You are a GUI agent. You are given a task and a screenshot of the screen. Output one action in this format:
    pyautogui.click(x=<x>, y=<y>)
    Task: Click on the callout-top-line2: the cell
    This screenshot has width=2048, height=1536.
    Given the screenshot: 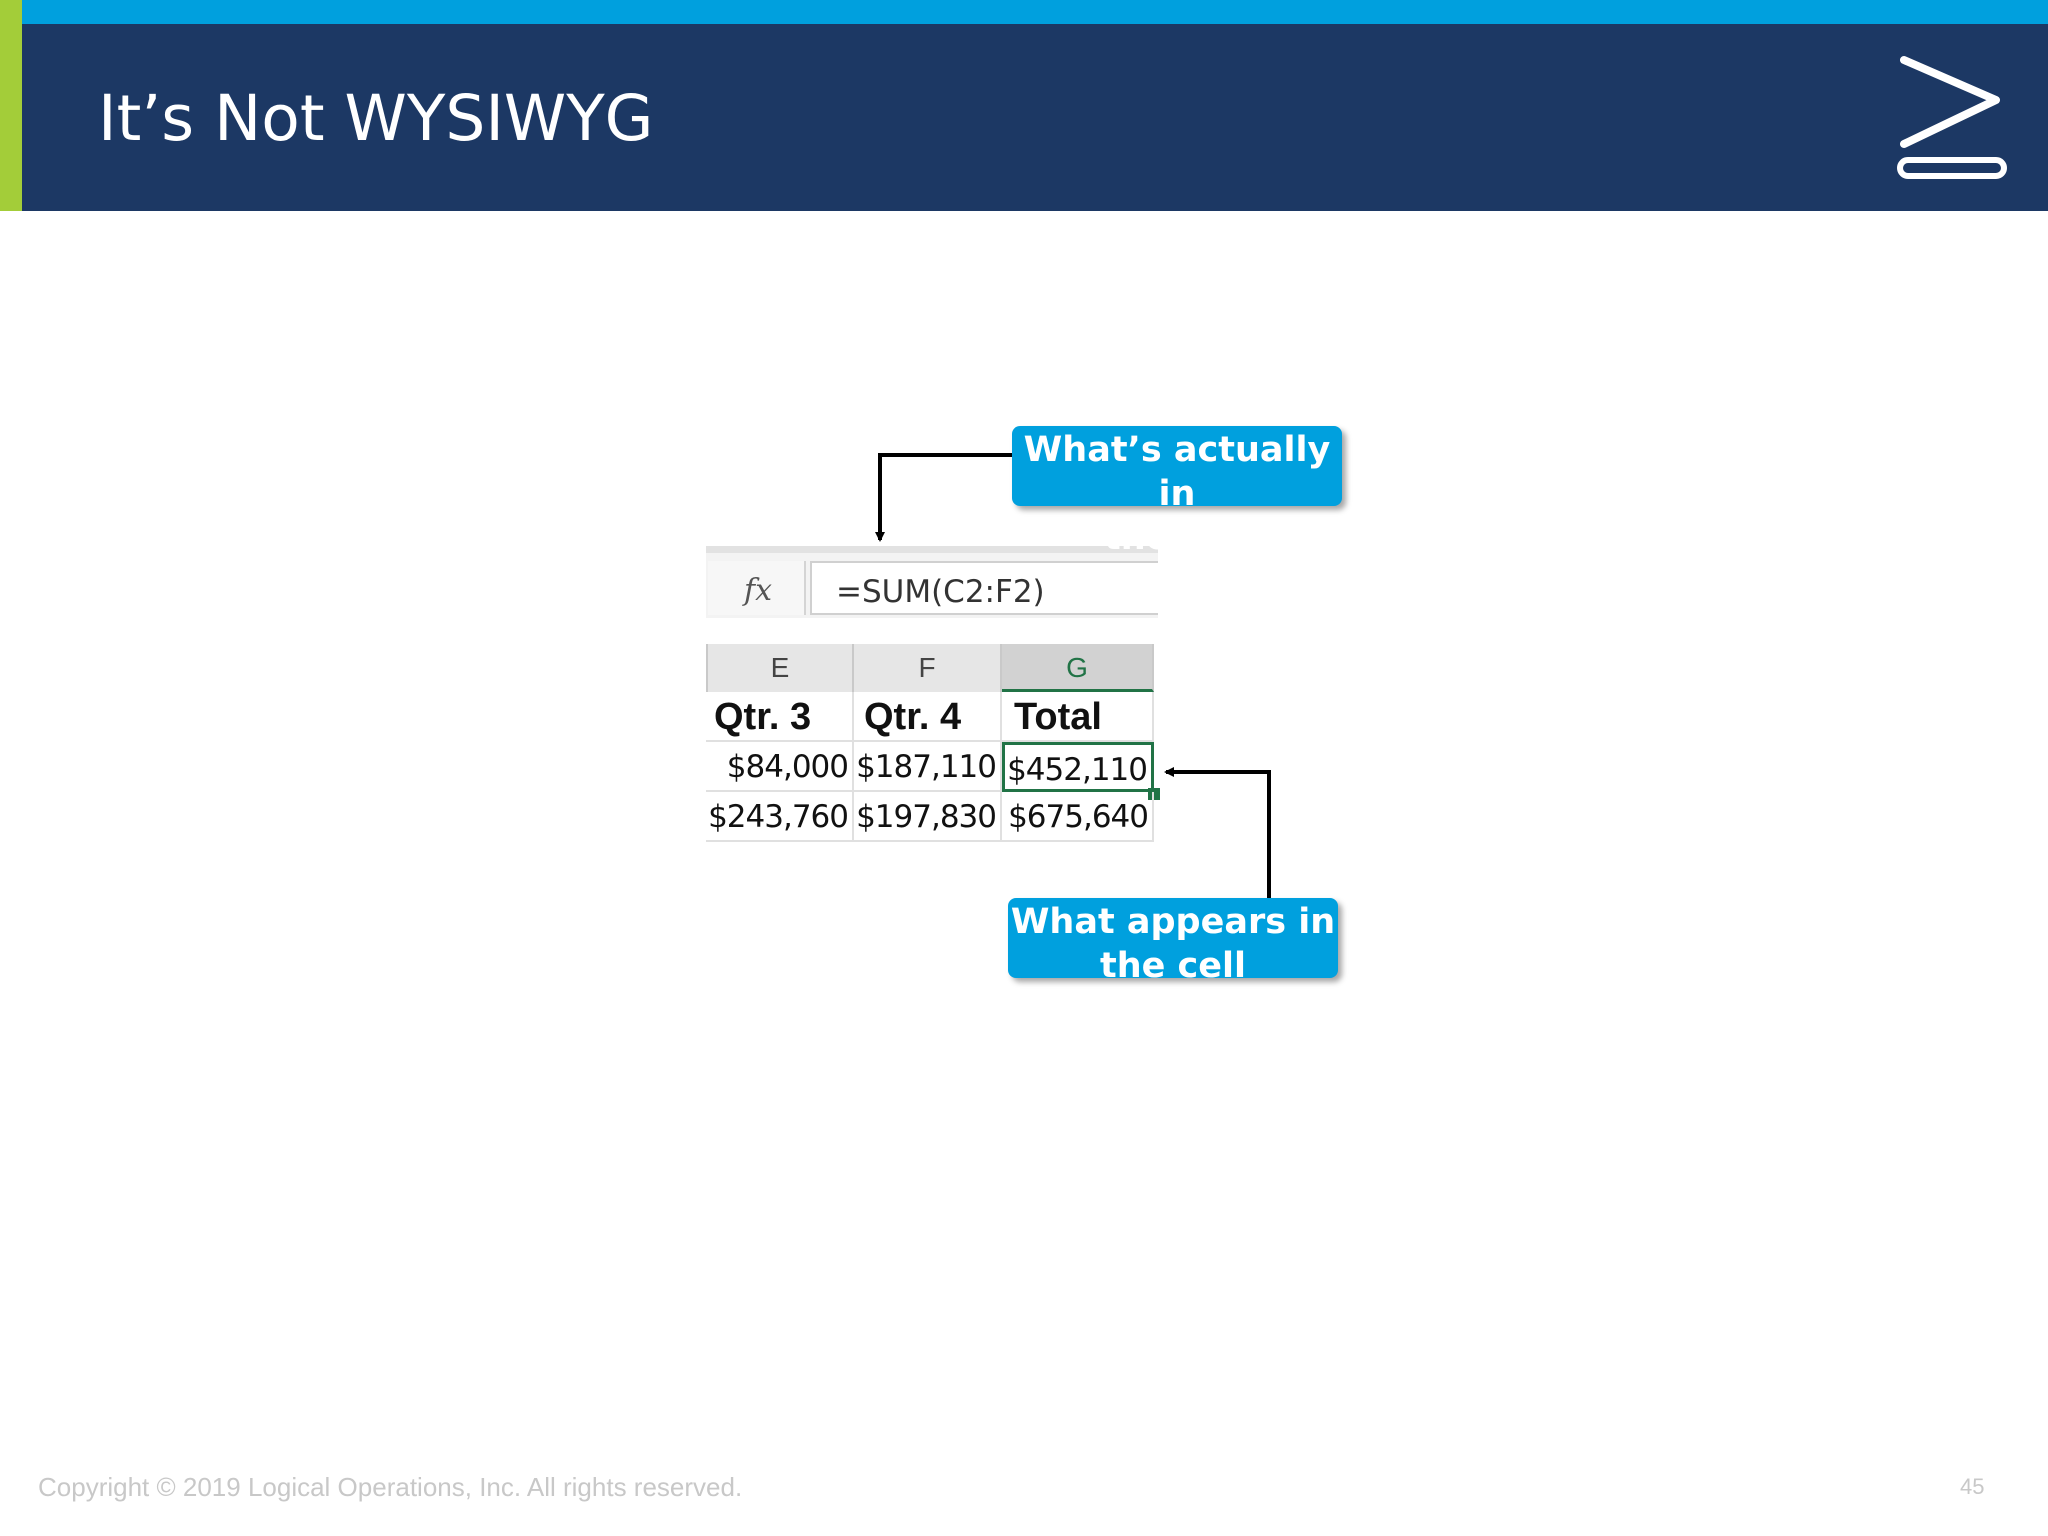 What is the action you would take?
    pyautogui.click(x=1177, y=538)
    